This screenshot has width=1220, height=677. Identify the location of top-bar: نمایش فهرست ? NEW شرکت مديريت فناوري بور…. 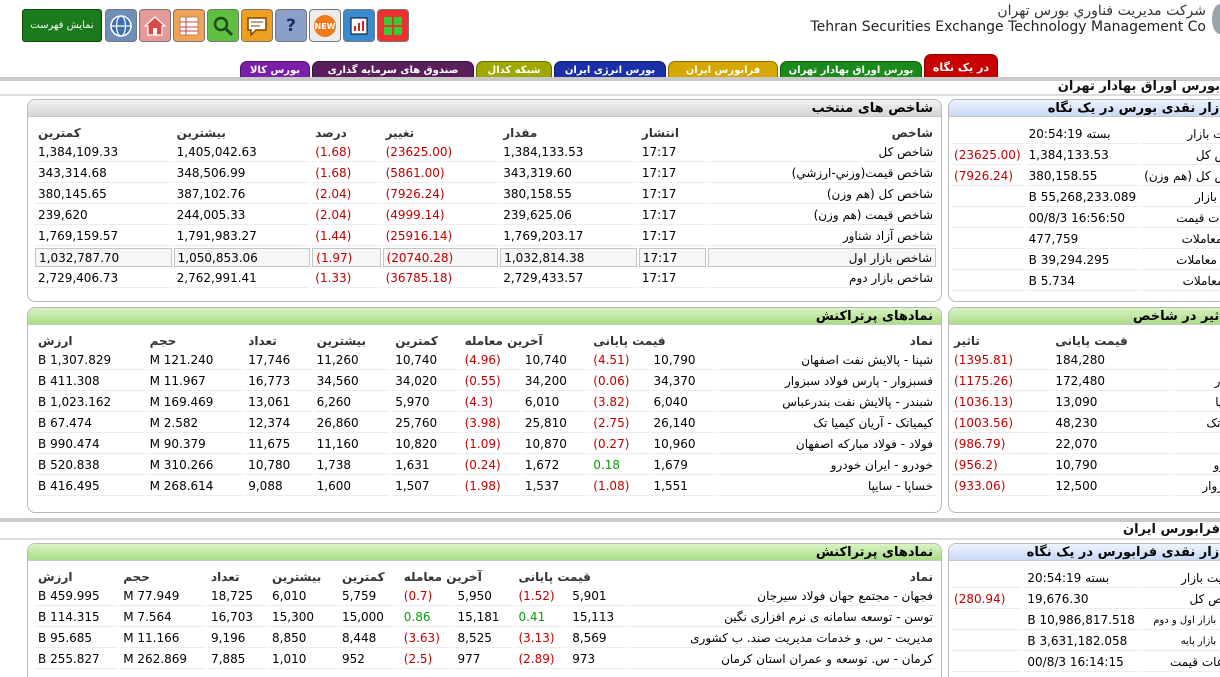
(610, 25).